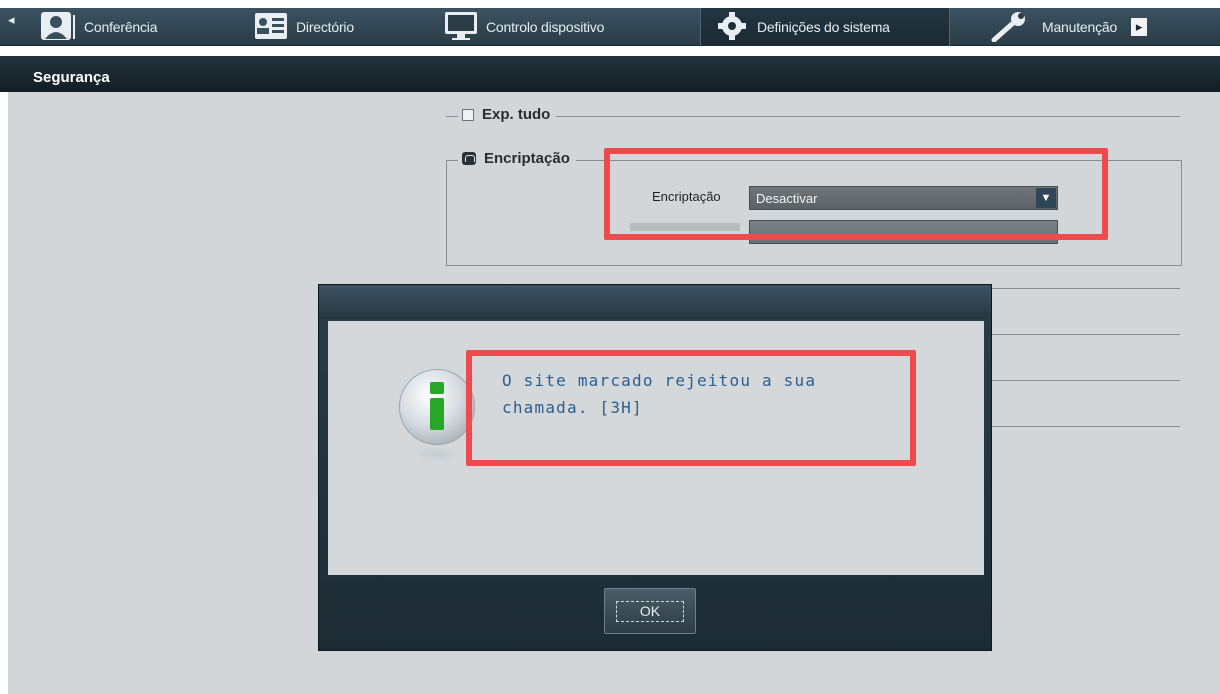 The width and height of the screenshot is (1220, 694). I want to click on ok-button: OK, so click(650, 611).